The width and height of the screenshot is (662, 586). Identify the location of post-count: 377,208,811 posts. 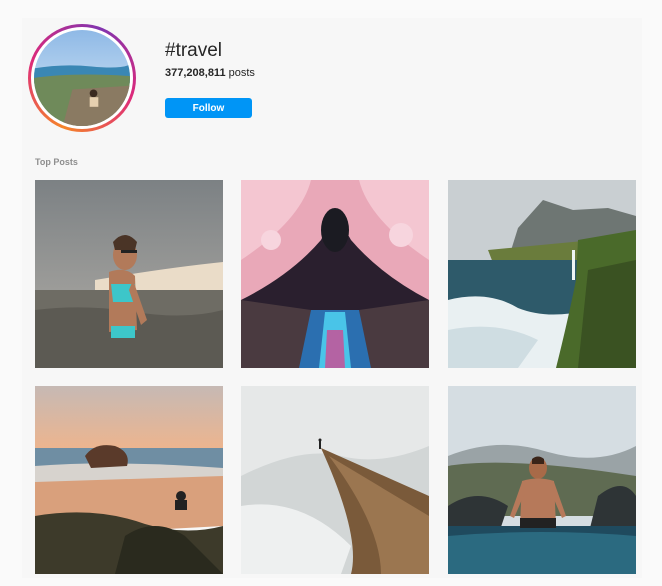
(210, 73).